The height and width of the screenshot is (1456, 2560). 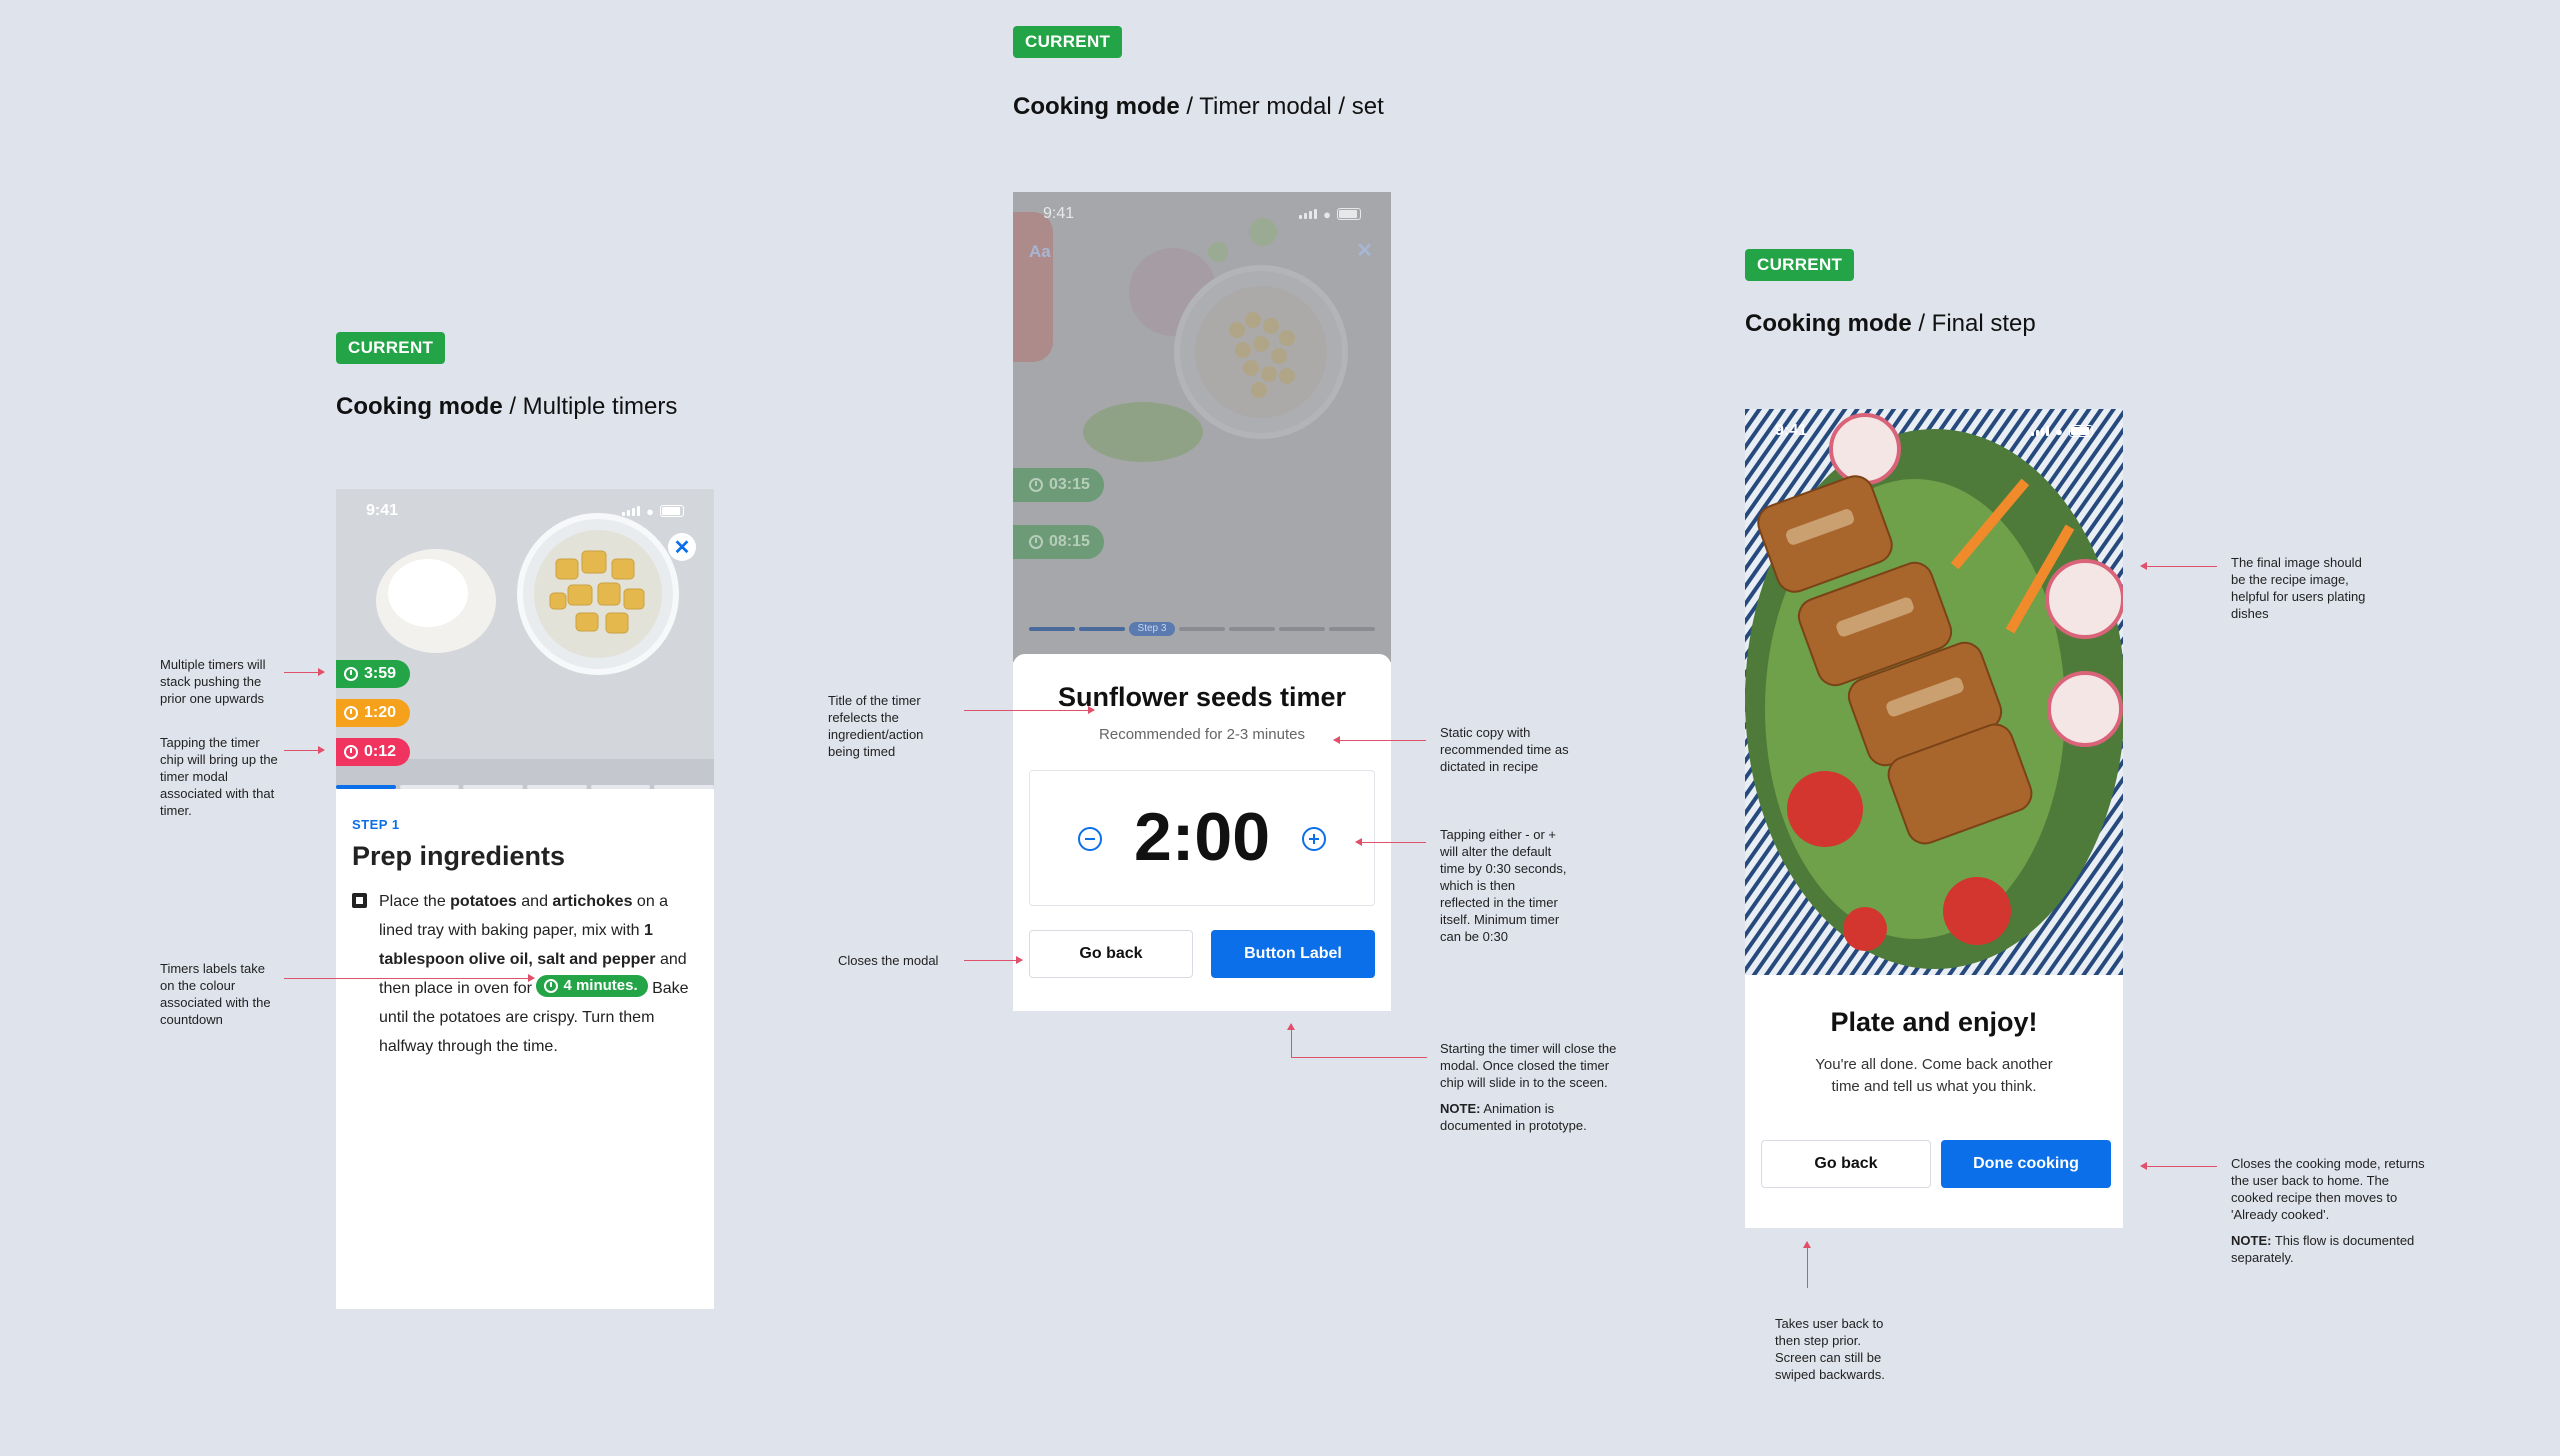 I want to click on done-cooking-button: Done cooking, so click(x=2026, y=1164).